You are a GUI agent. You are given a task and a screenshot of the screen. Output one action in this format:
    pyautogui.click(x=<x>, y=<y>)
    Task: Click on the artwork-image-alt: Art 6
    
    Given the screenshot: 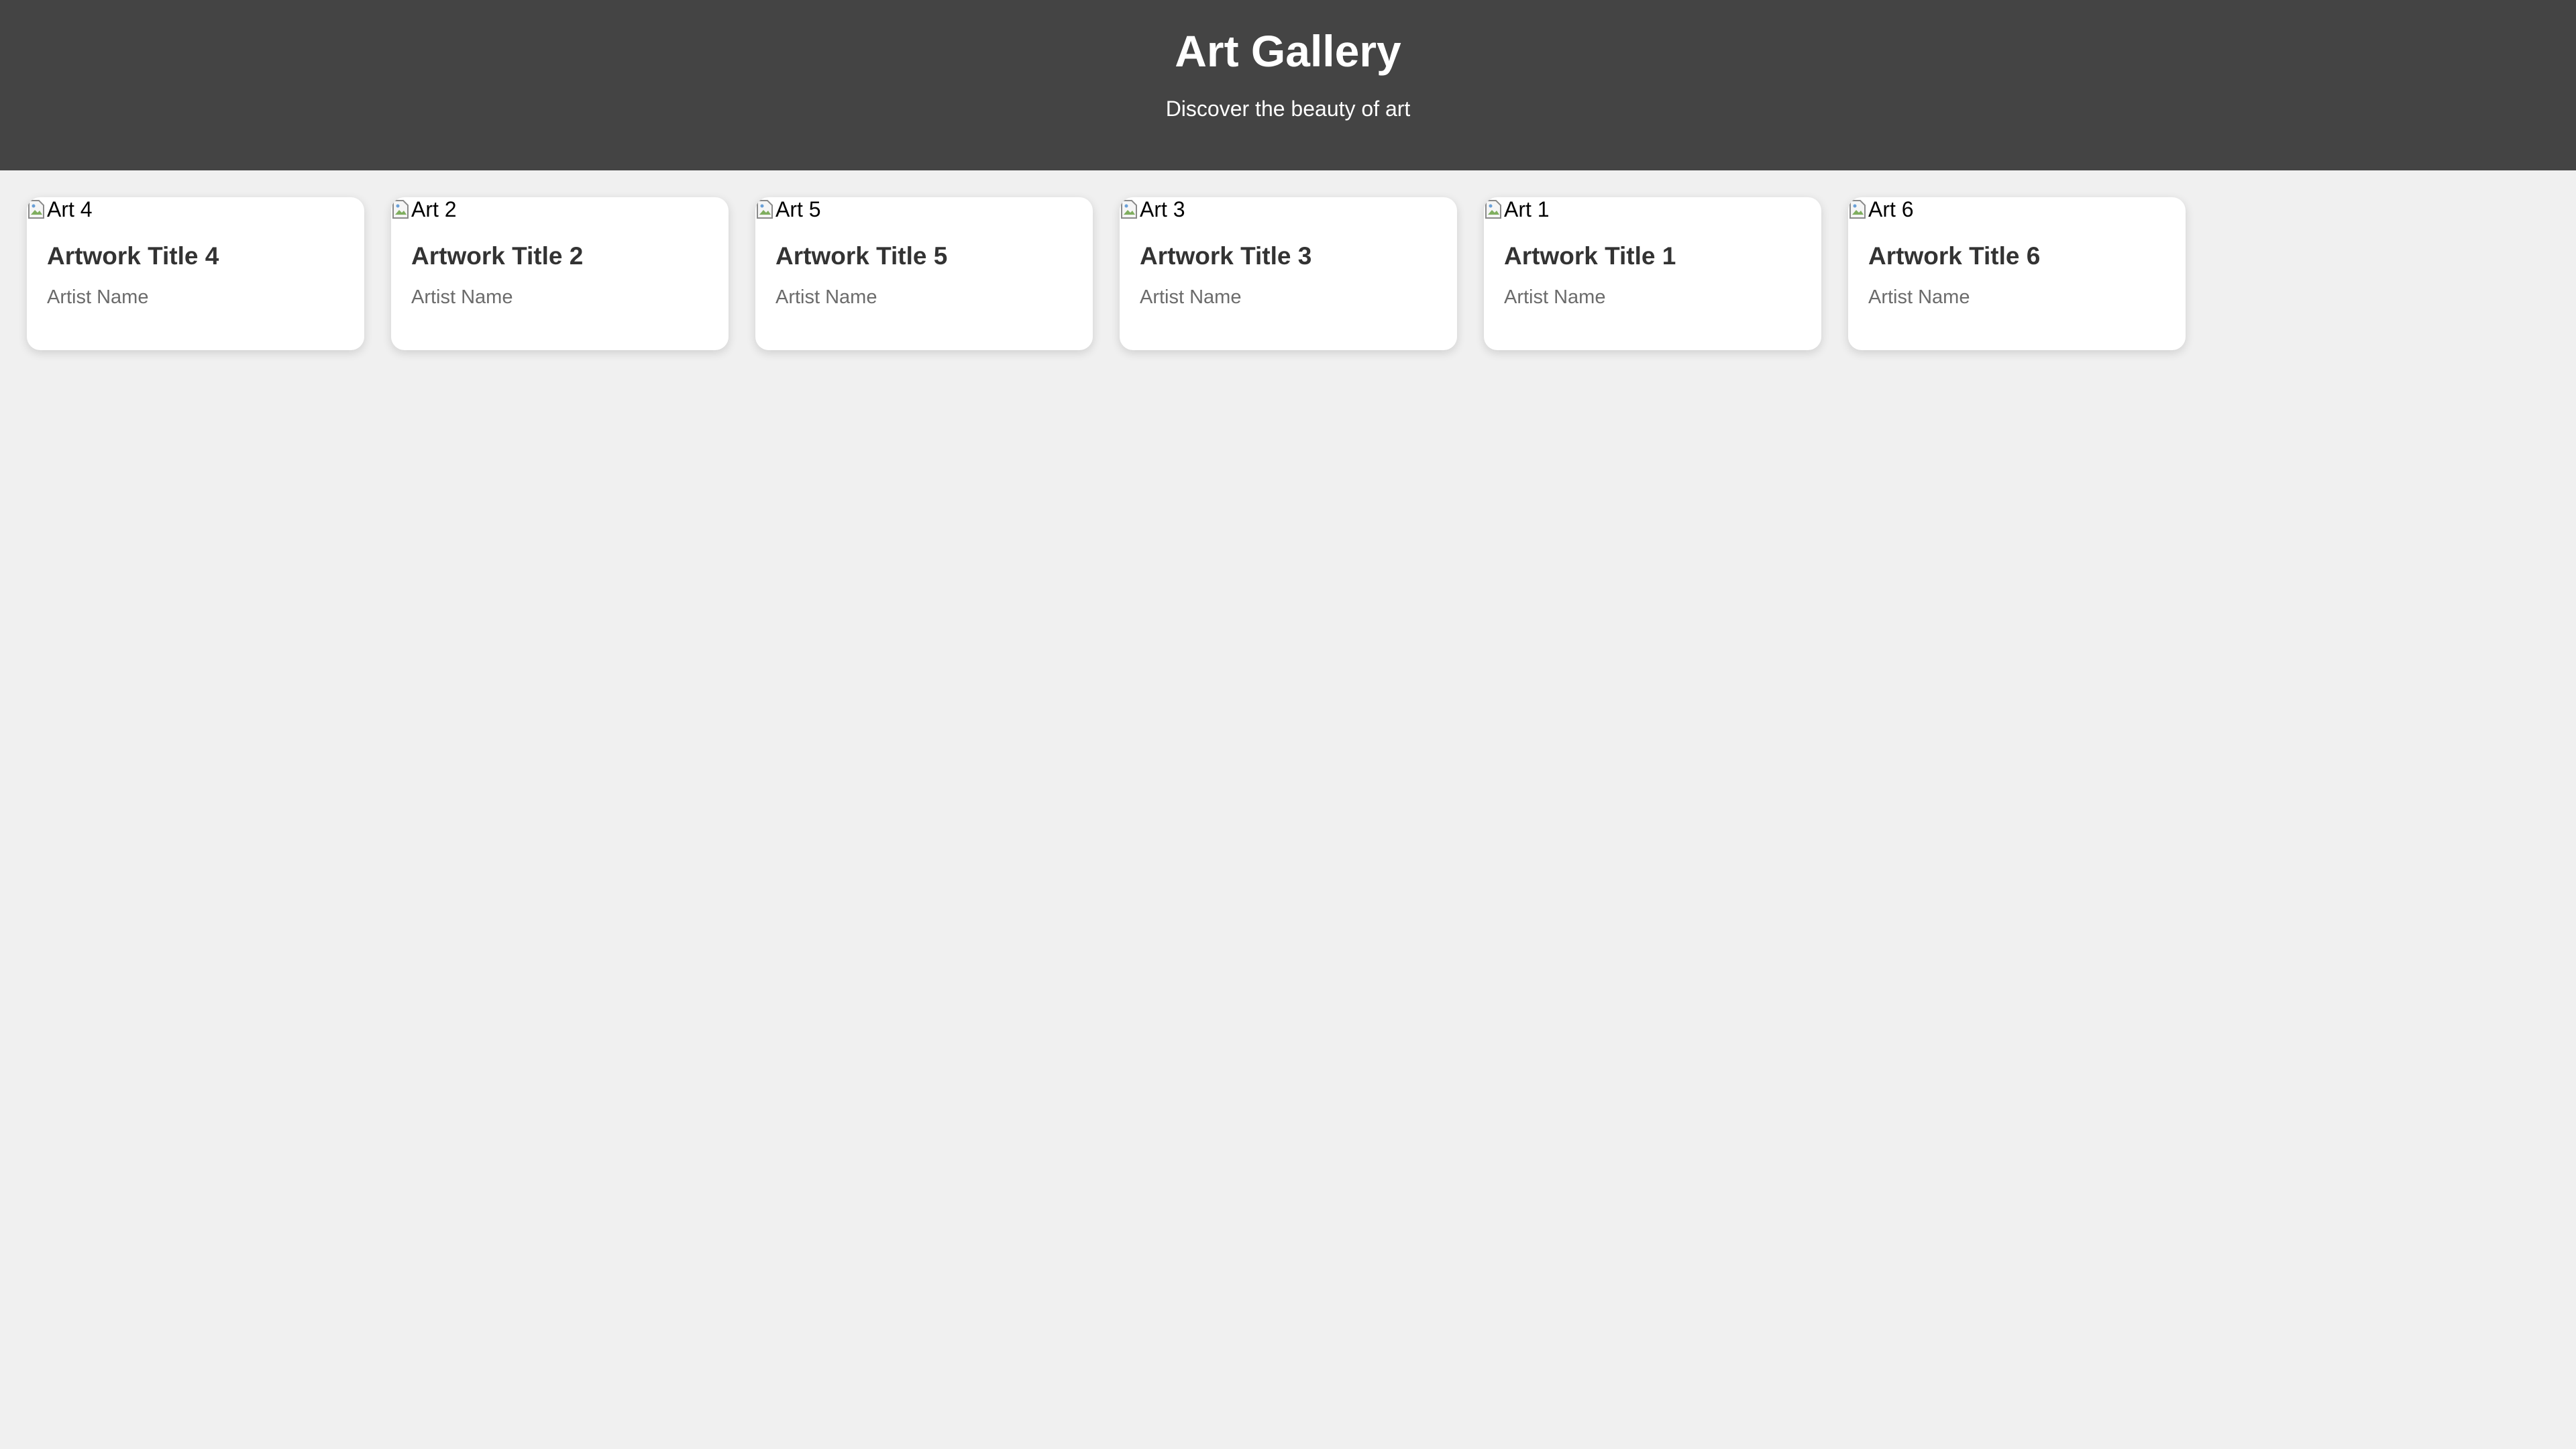 What is the action you would take?
    pyautogui.click(x=1891, y=209)
    